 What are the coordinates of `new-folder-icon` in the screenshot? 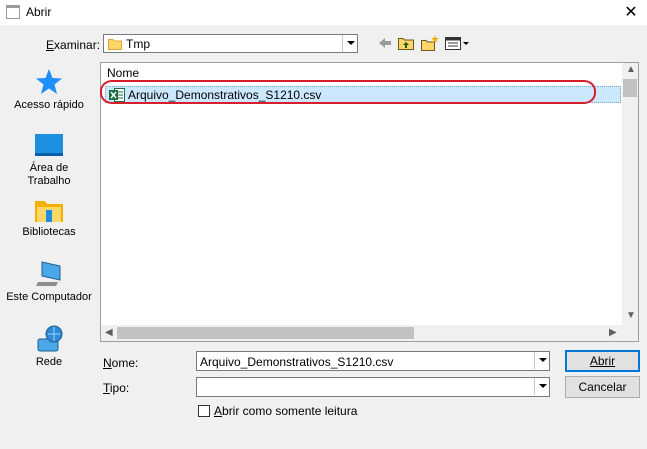 It's located at (430, 43).